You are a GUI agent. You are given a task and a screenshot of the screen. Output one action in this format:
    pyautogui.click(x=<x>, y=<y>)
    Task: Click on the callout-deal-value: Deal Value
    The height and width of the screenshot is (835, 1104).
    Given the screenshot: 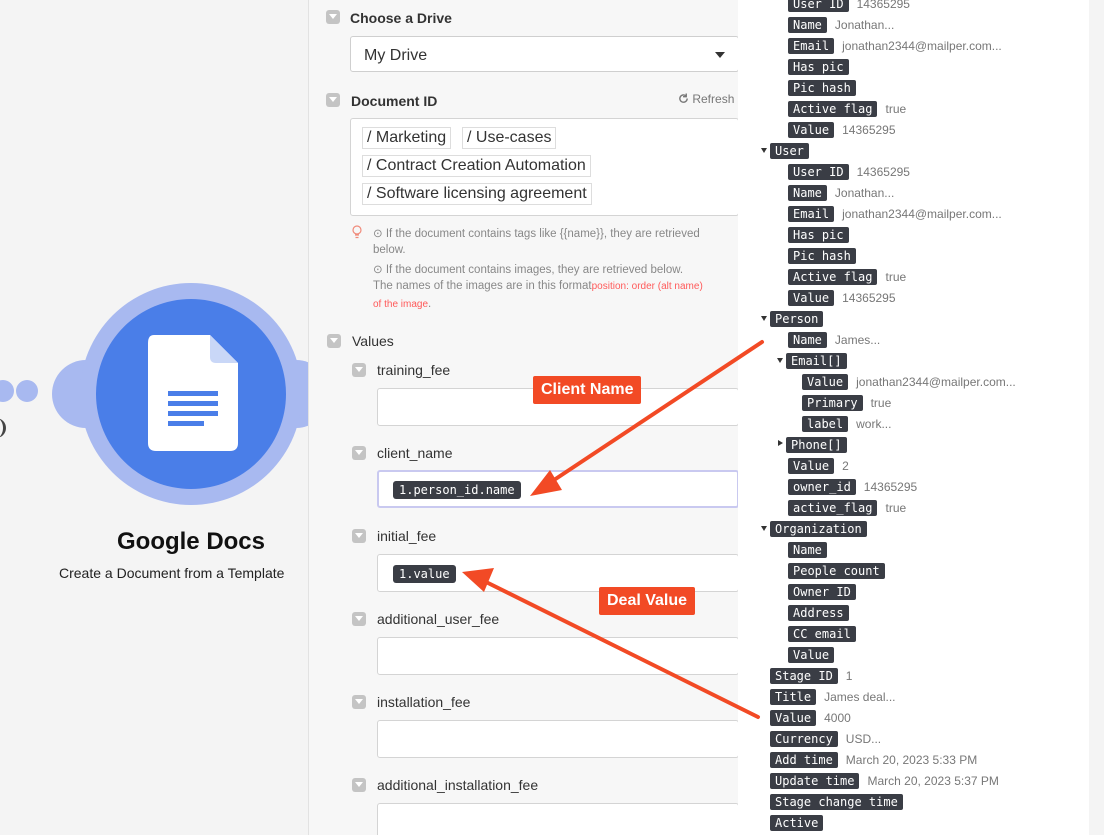 What is the action you would take?
    pyautogui.click(x=647, y=601)
    